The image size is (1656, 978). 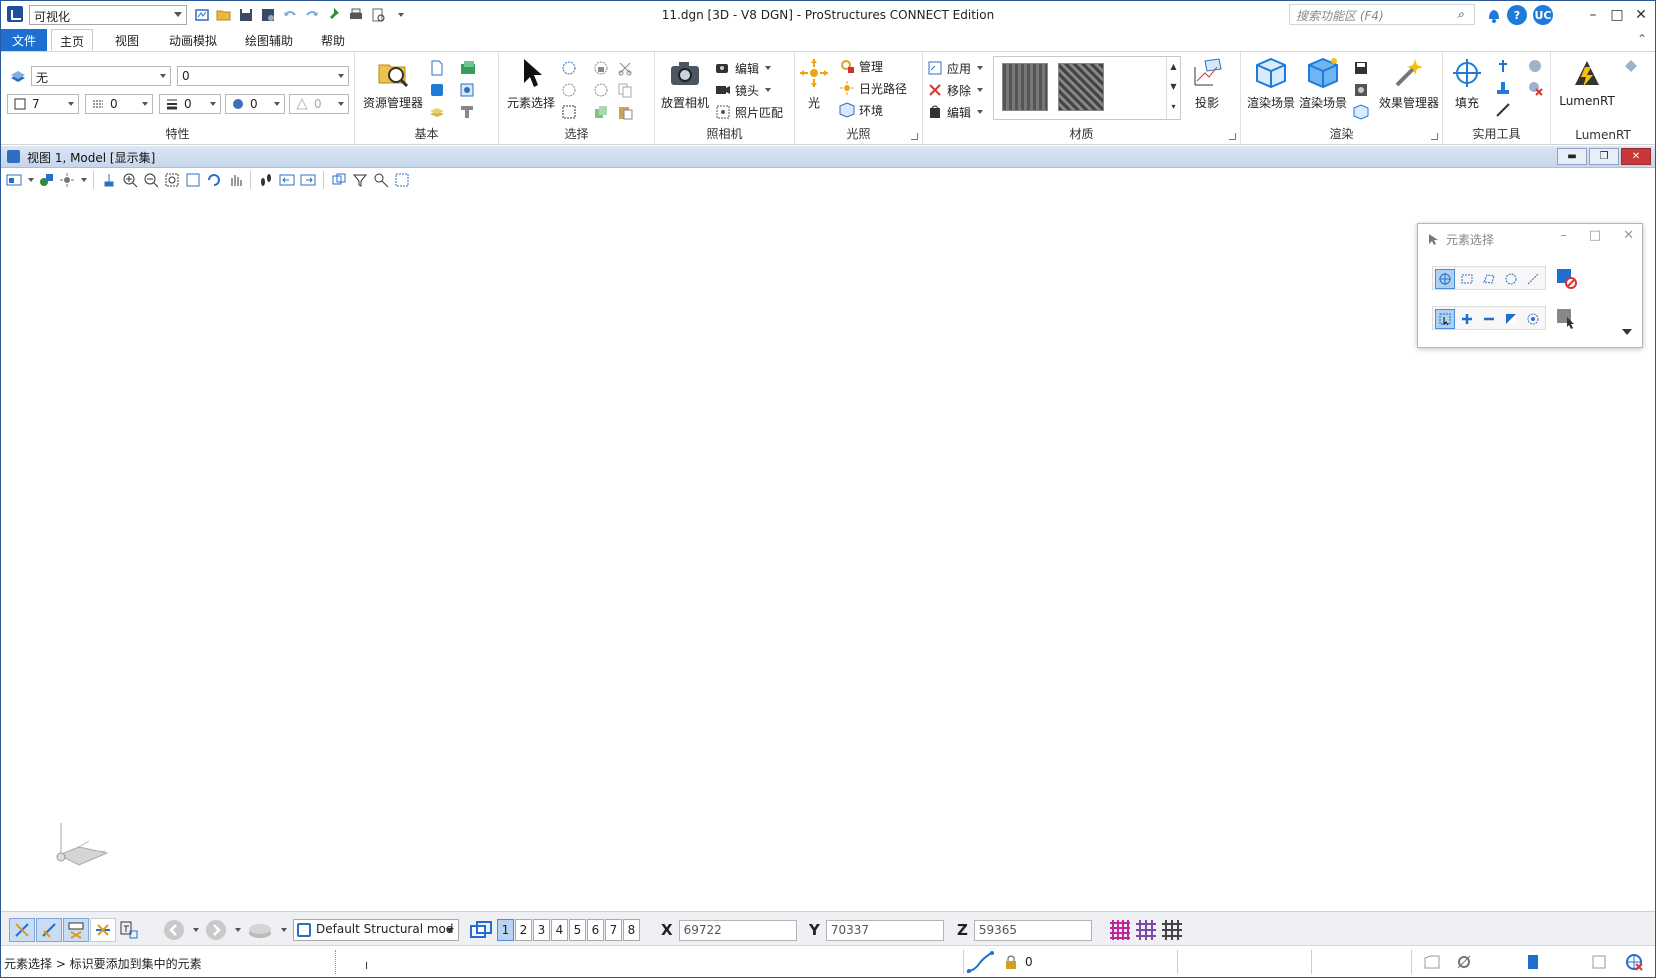 What do you see at coordinates (749, 112) in the screenshot?
I see `photo-match-button: 照片匹配` at bounding box center [749, 112].